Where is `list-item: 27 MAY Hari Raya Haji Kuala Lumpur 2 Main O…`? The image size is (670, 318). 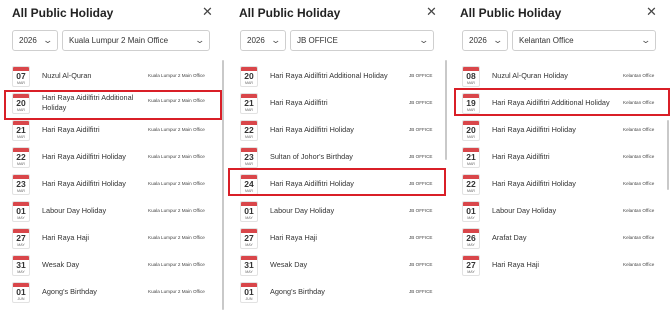
list-item: 27 MAY Hari Raya Haji Kuala Lumpur 2 Main O… is located at coordinates (119, 238).